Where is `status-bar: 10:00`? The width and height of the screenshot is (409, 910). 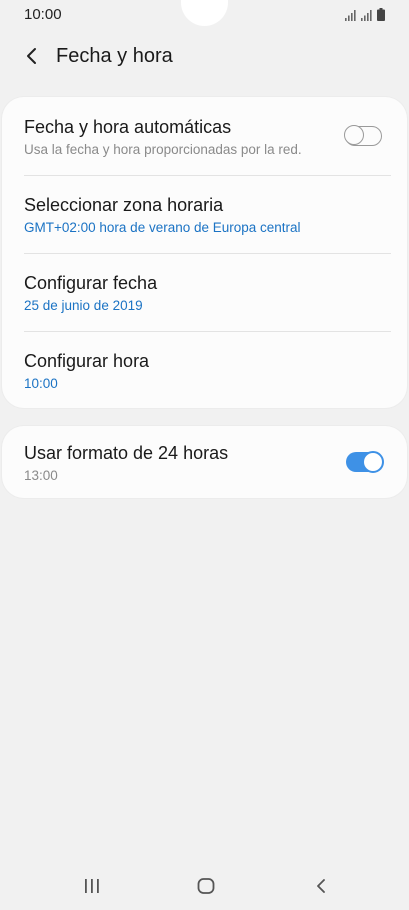 status-bar: 10:00 is located at coordinates (204, 15).